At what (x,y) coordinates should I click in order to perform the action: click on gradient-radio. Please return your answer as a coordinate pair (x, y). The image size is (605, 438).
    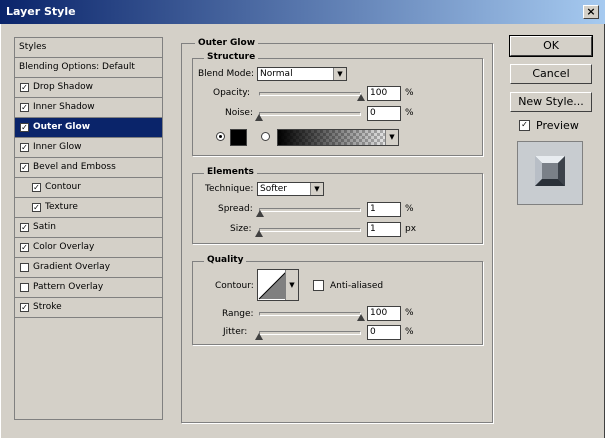
    Looking at the image, I should click on (265, 136).